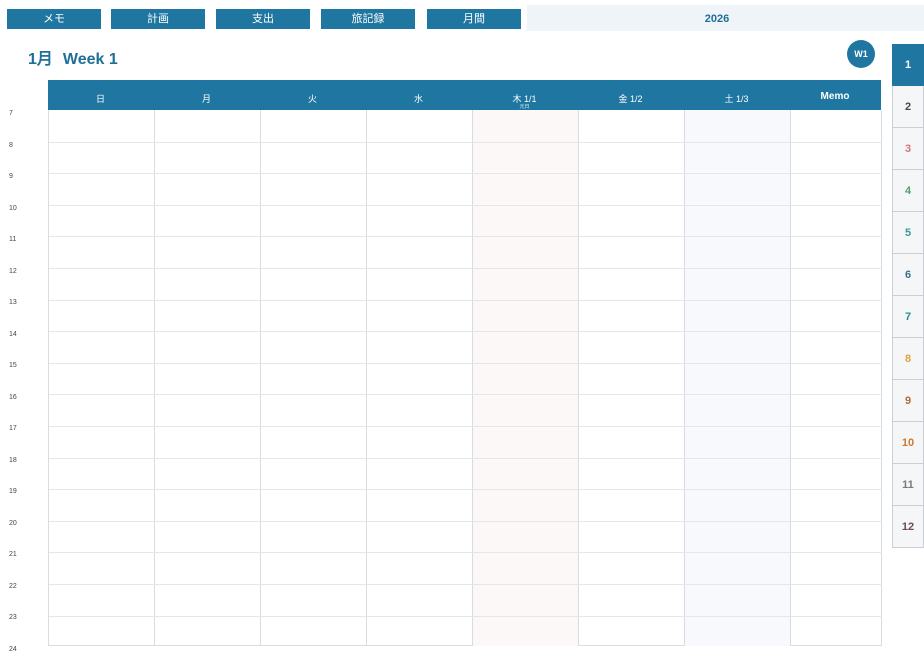  I want to click on hour-label: 9, so click(11, 176).